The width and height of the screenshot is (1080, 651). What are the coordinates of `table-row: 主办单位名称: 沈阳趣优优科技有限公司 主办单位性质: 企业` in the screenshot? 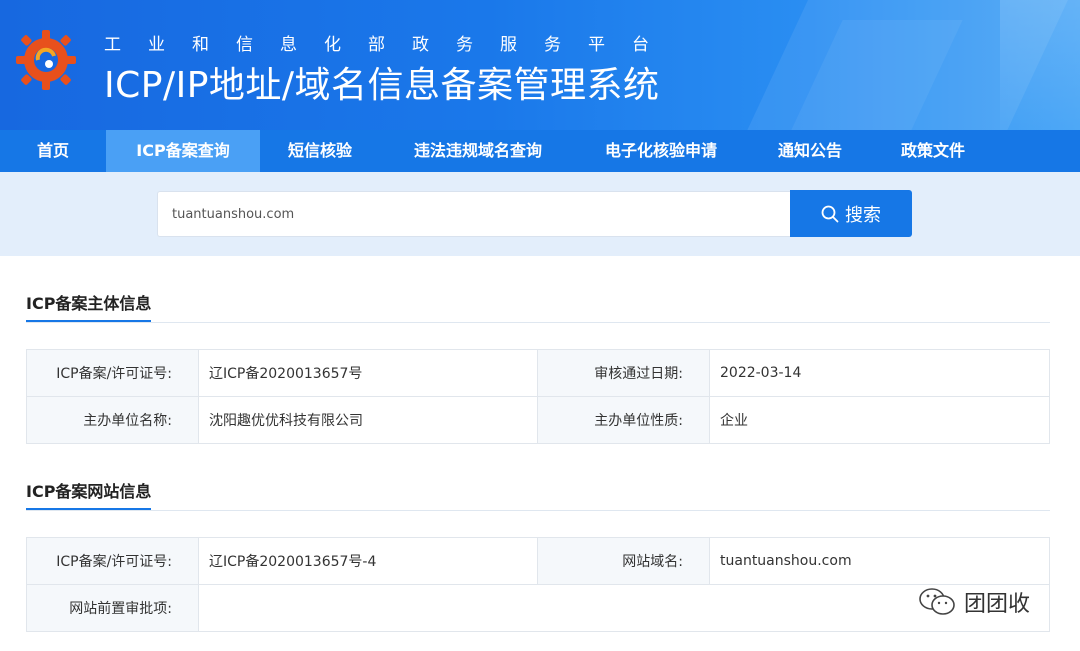 It's located at (538, 420).